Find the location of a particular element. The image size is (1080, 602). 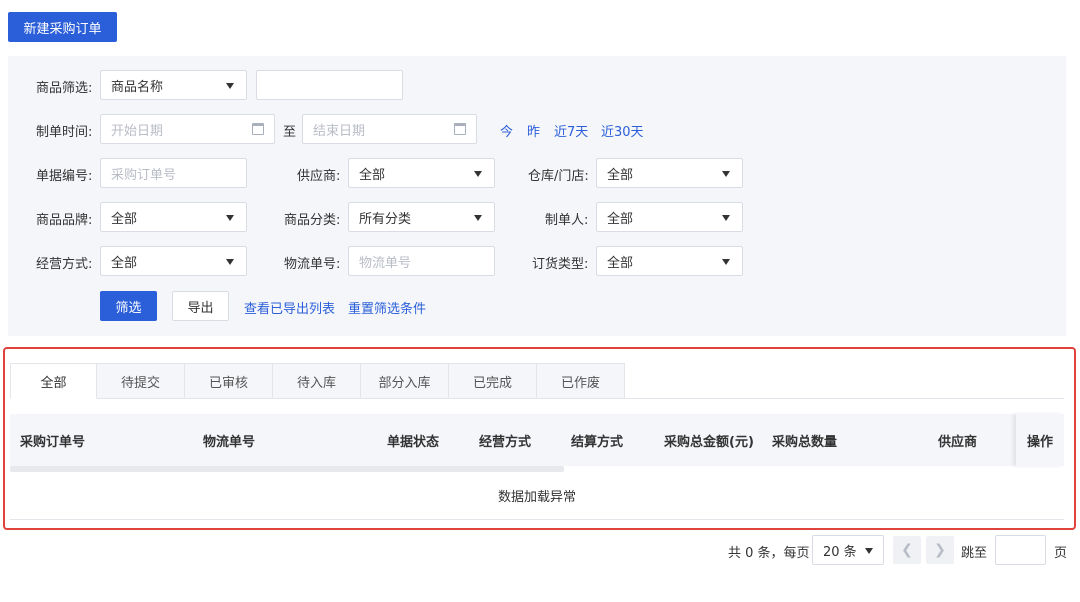

tab-partial-stock-in: 部分入库 is located at coordinates (405, 381).